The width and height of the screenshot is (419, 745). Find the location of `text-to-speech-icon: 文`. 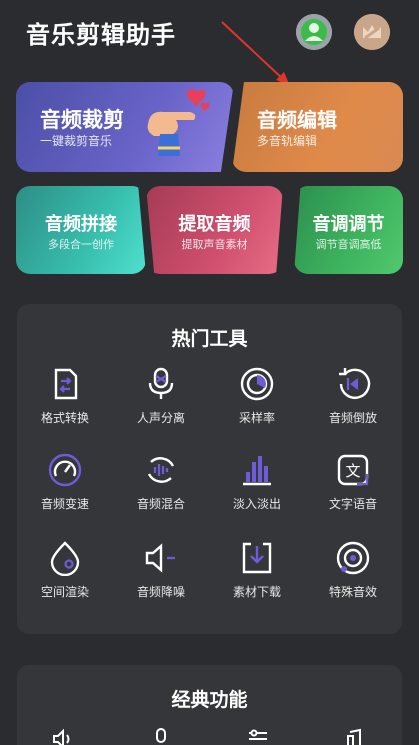

text-to-speech-icon: 文 is located at coordinates (353, 470).